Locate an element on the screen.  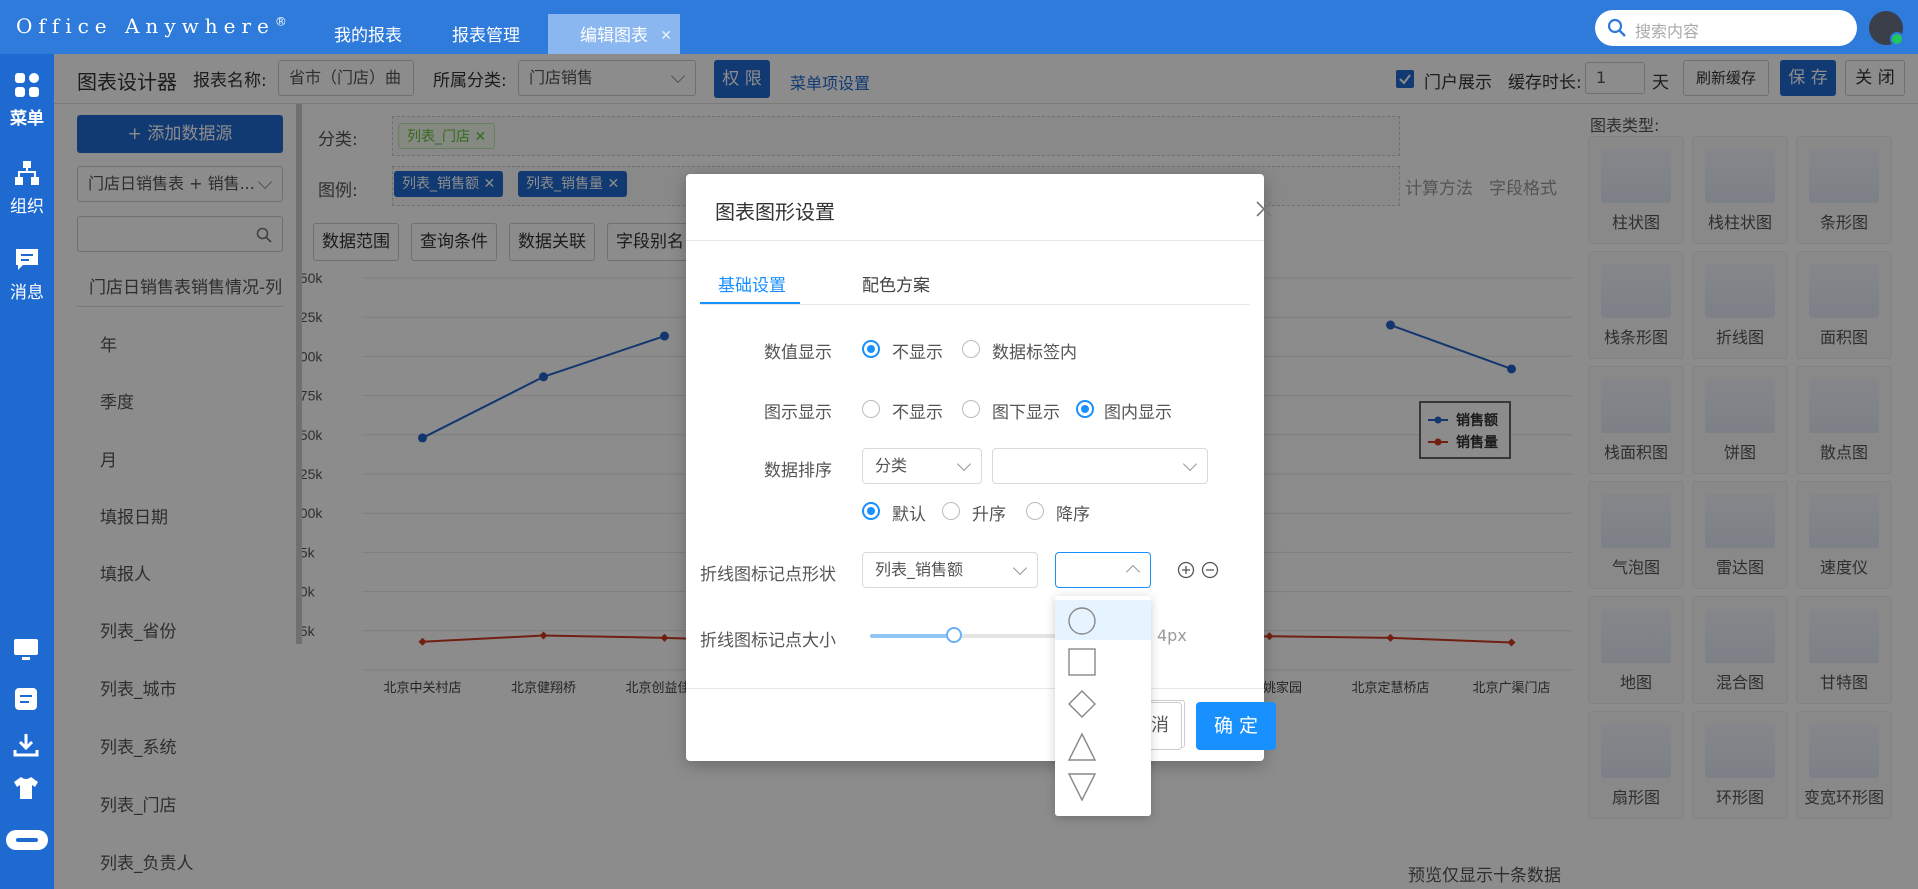
shape-option-diamond is located at coordinates (1103, 704).